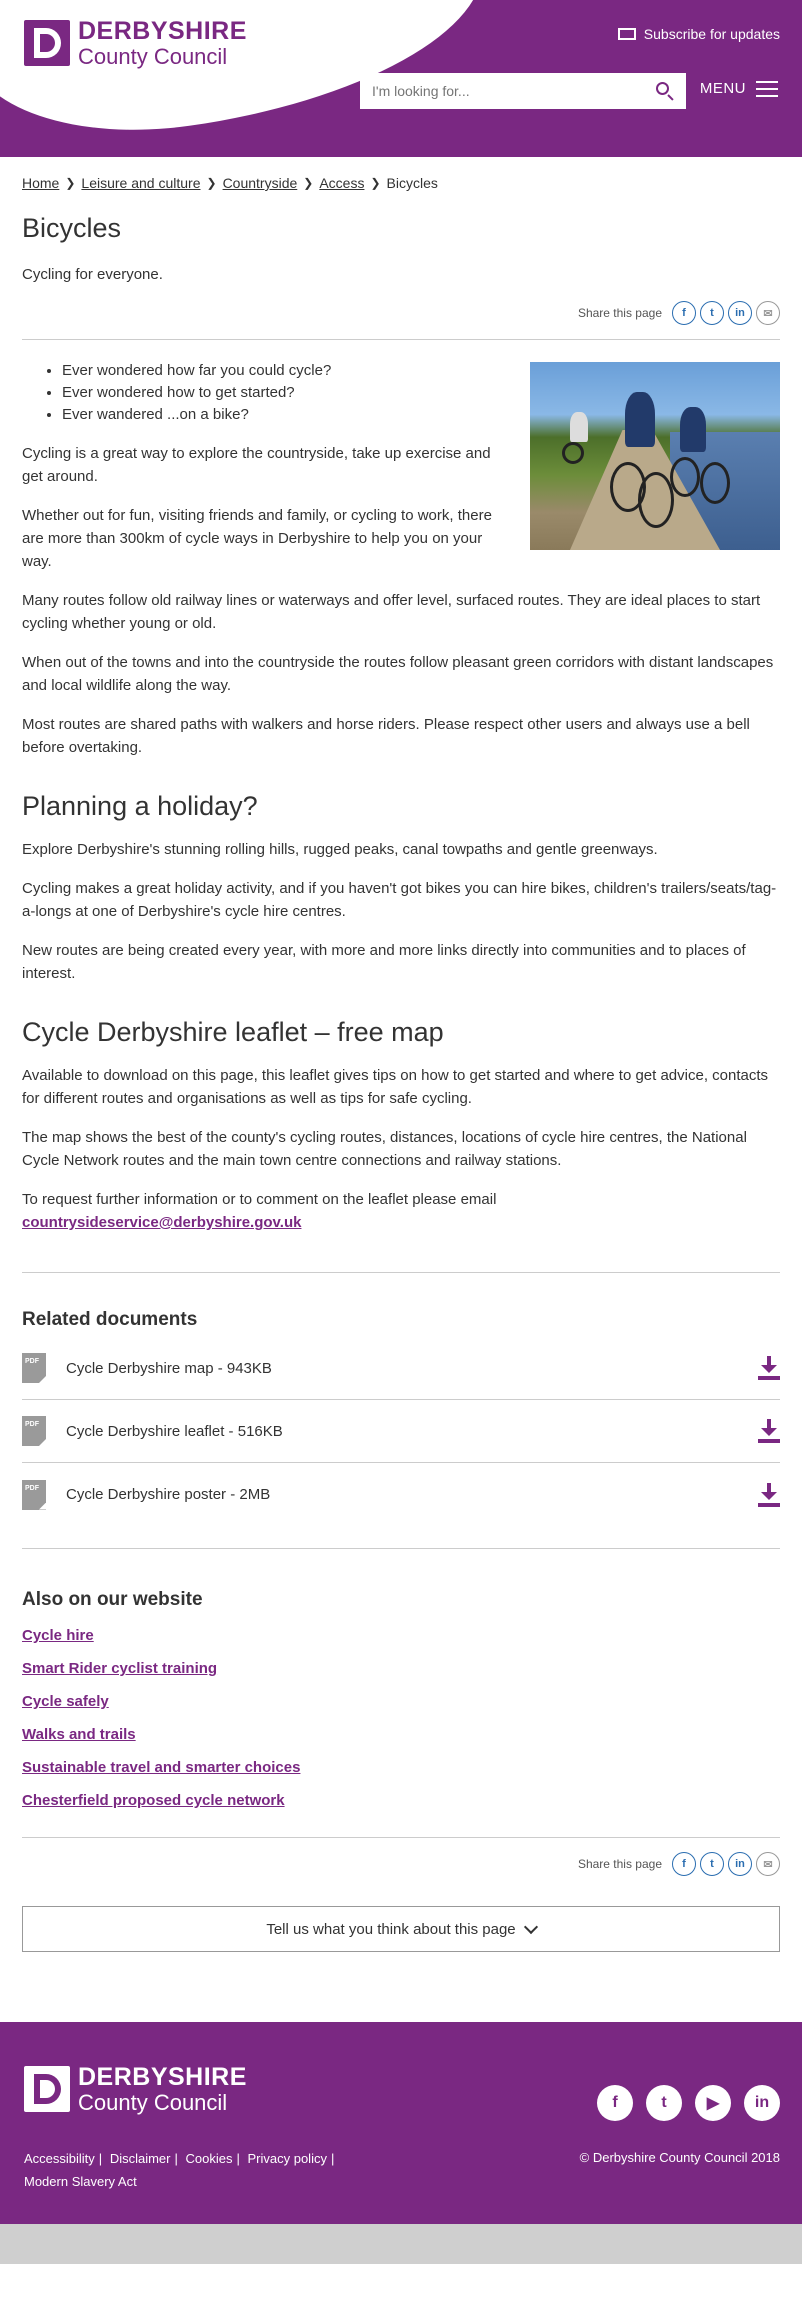 The height and width of the screenshot is (2309, 802). Describe the element at coordinates (72, 228) in the screenshot. I see `page-title: Bicycles` at that location.